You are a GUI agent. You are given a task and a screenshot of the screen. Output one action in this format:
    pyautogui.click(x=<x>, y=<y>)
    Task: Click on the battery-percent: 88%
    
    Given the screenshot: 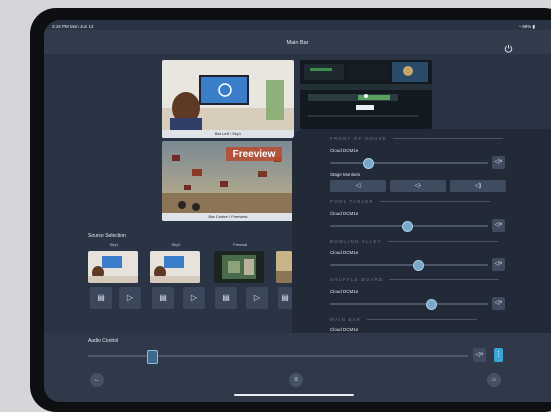 What is the action you would take?
    pyautogui.click(x=527, y=26)
    